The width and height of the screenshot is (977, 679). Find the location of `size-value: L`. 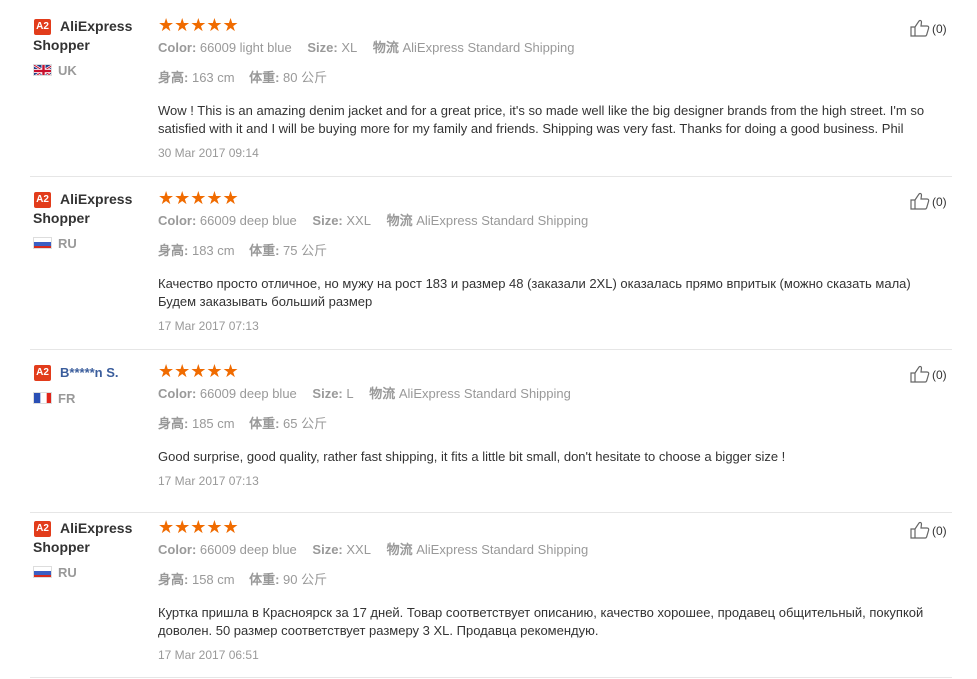

size-value: L is located at coordinates (350, 393).